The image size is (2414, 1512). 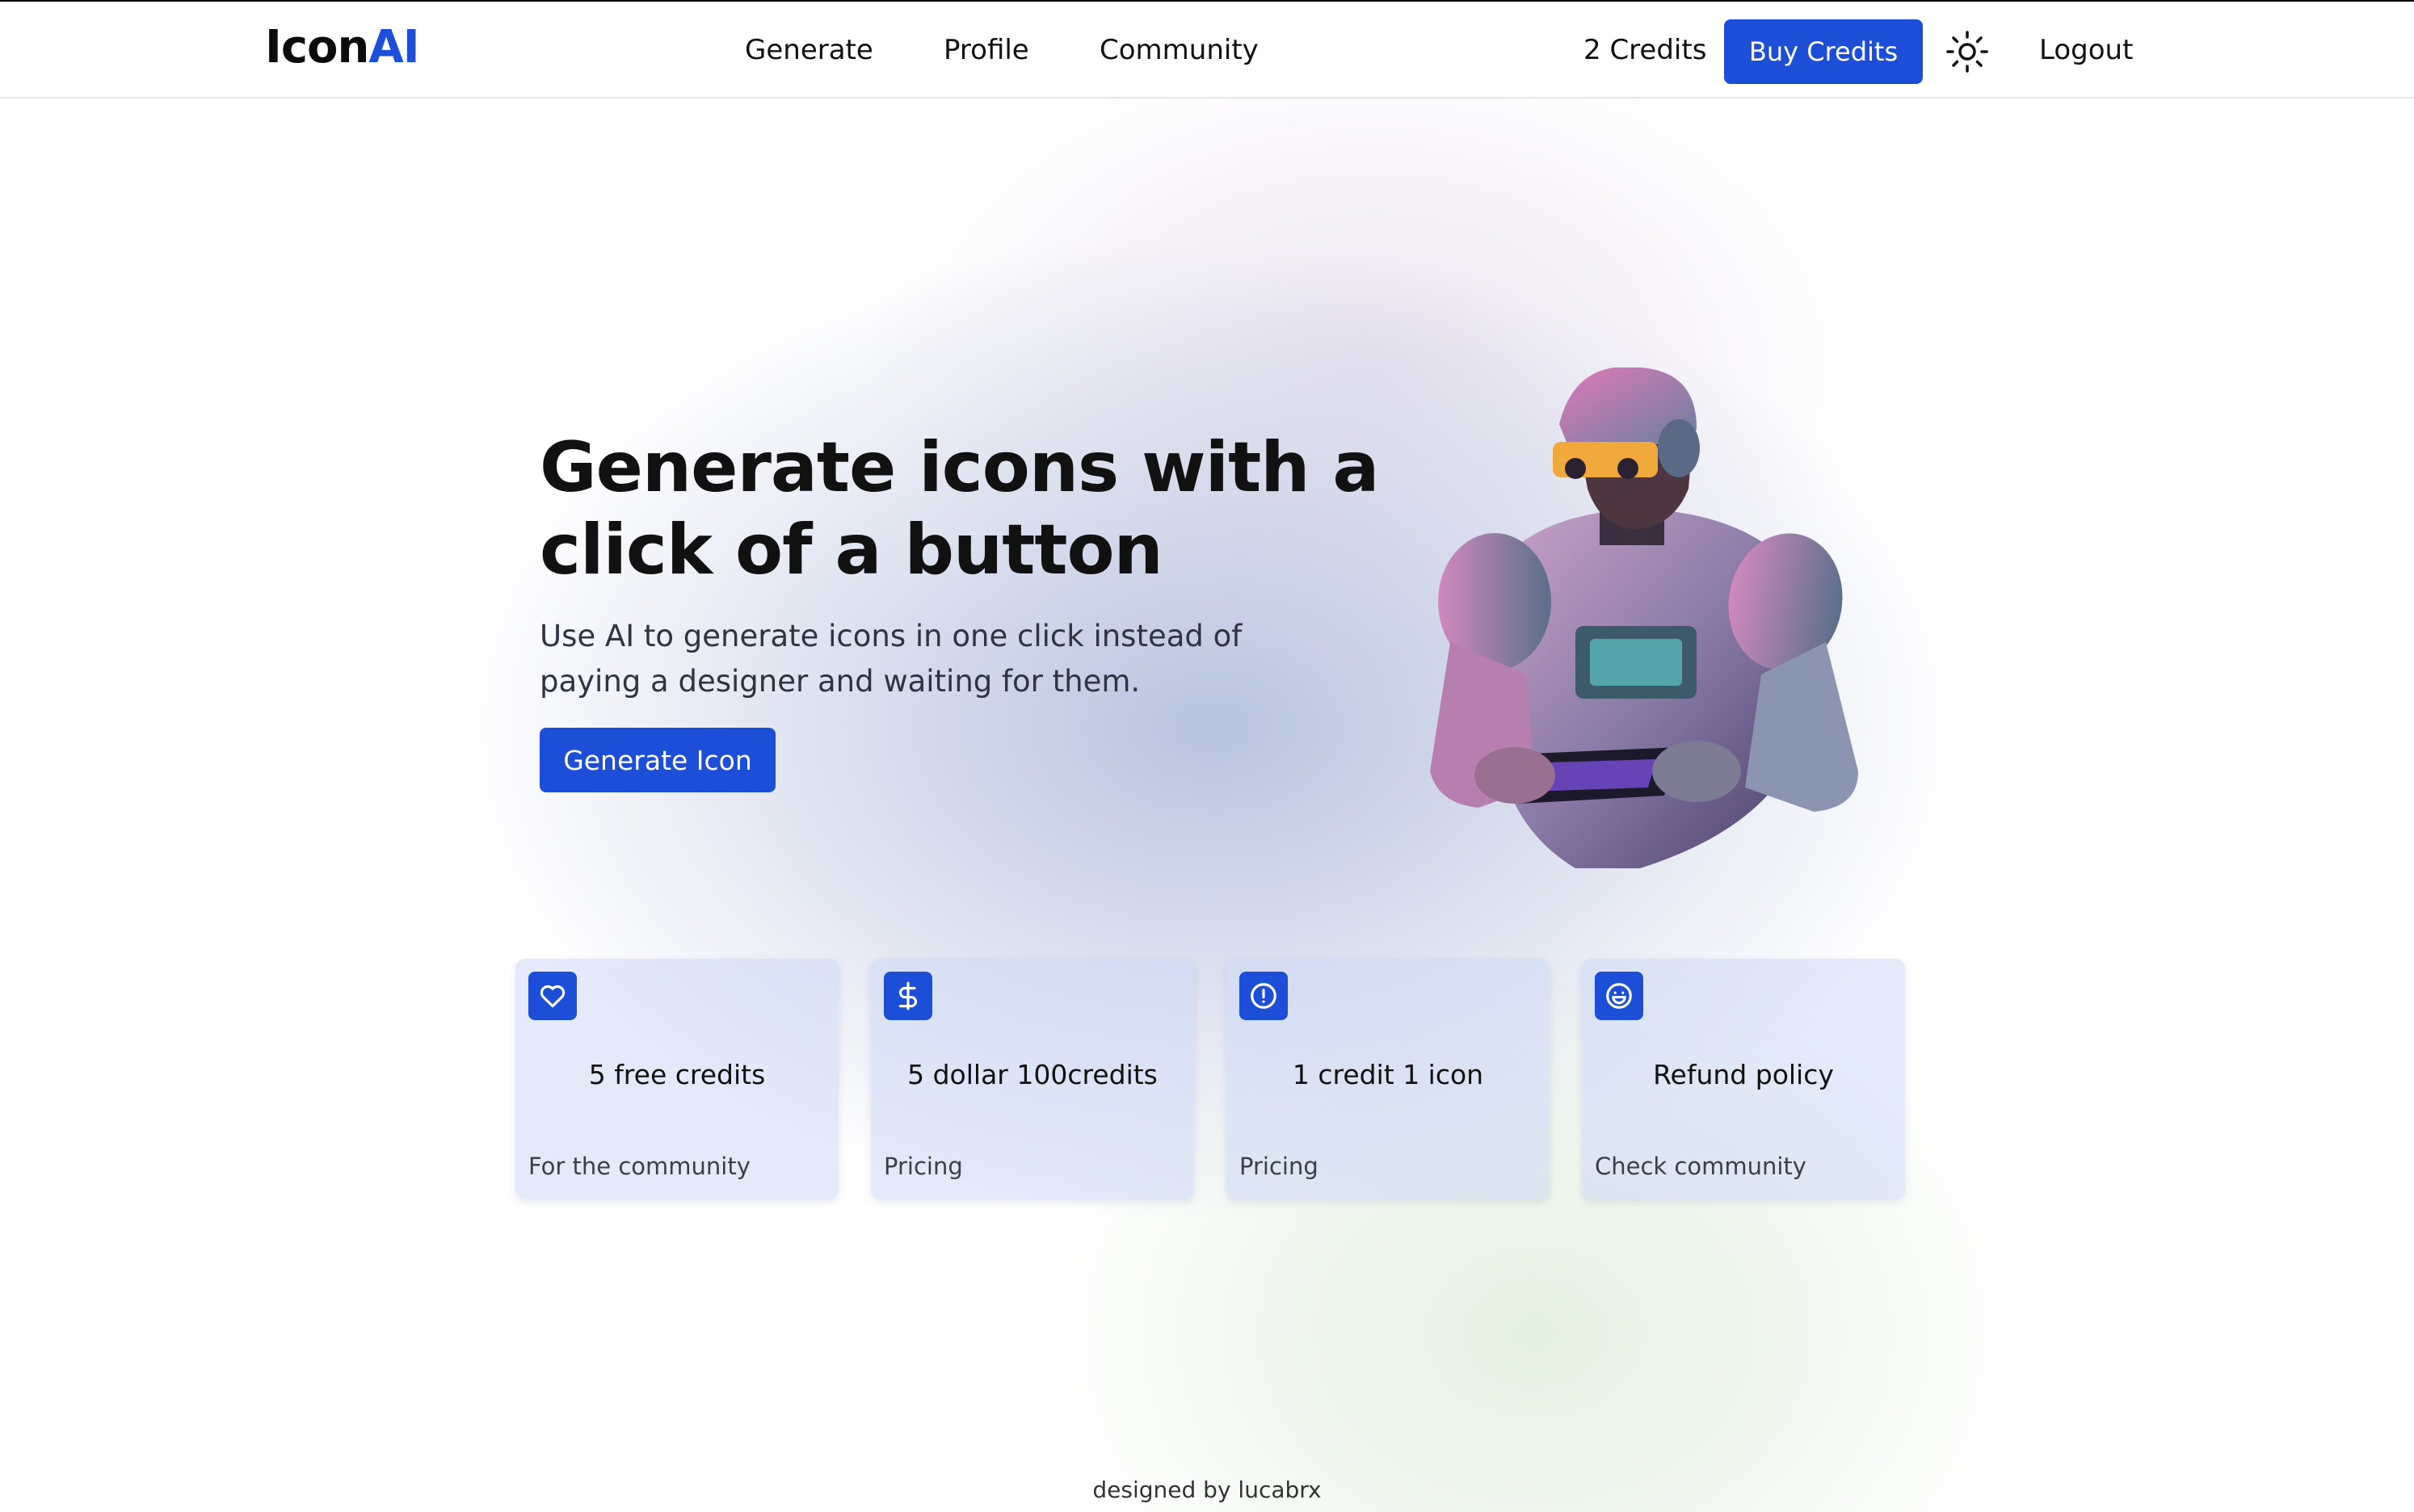 What do you see at coordinates (1263, 996) in the screenshot?
I see `alert-circle-icon` at bounding box center [1263, 996].